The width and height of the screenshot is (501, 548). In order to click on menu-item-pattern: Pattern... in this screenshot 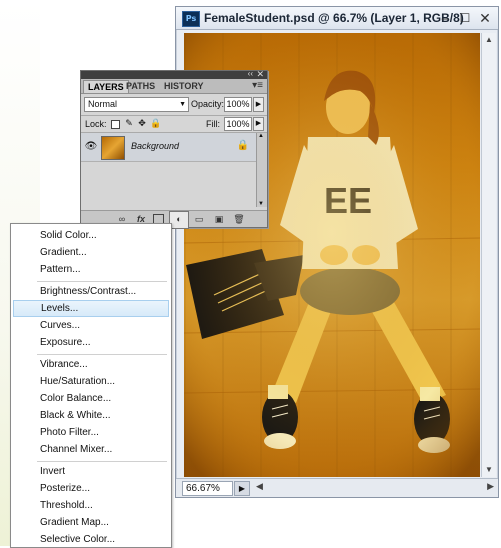, I will do `click(91, 269)`.